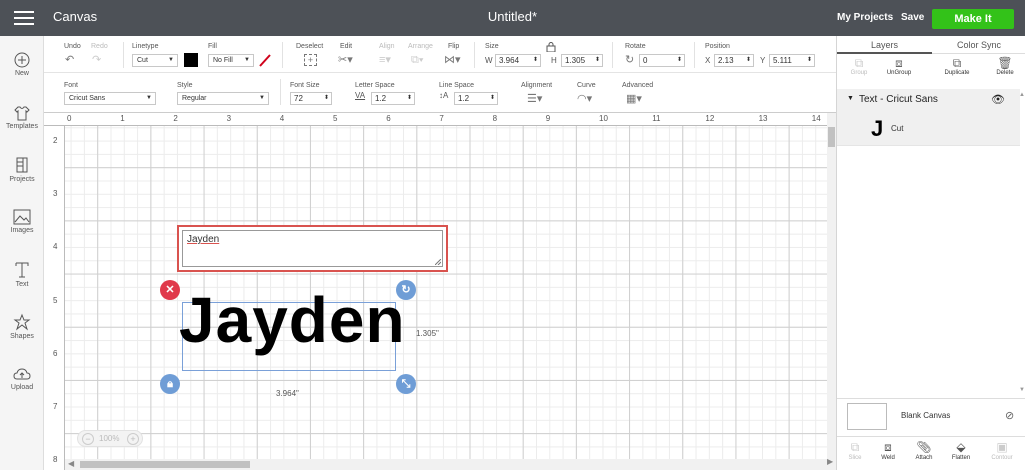  I want to click on text-edit-input: Jayden, so click(312, 248).